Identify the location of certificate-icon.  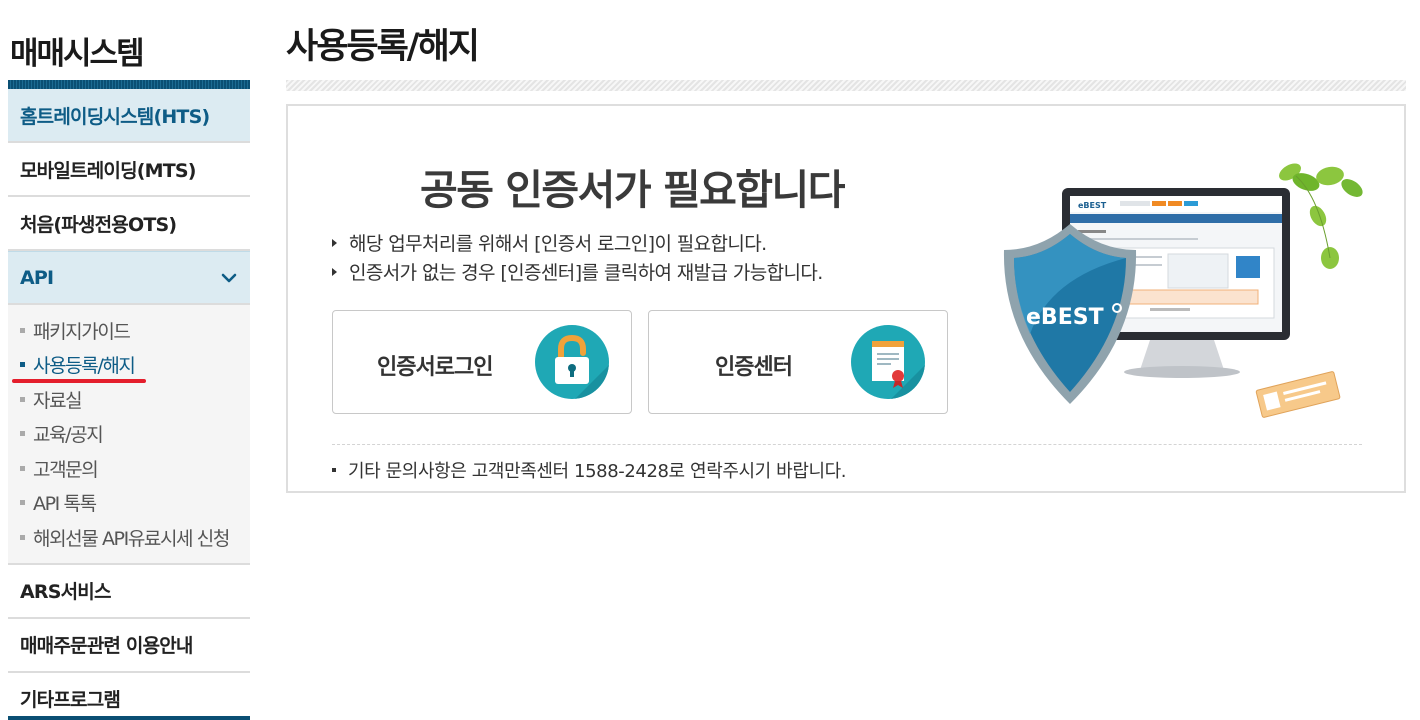
(888, 362).